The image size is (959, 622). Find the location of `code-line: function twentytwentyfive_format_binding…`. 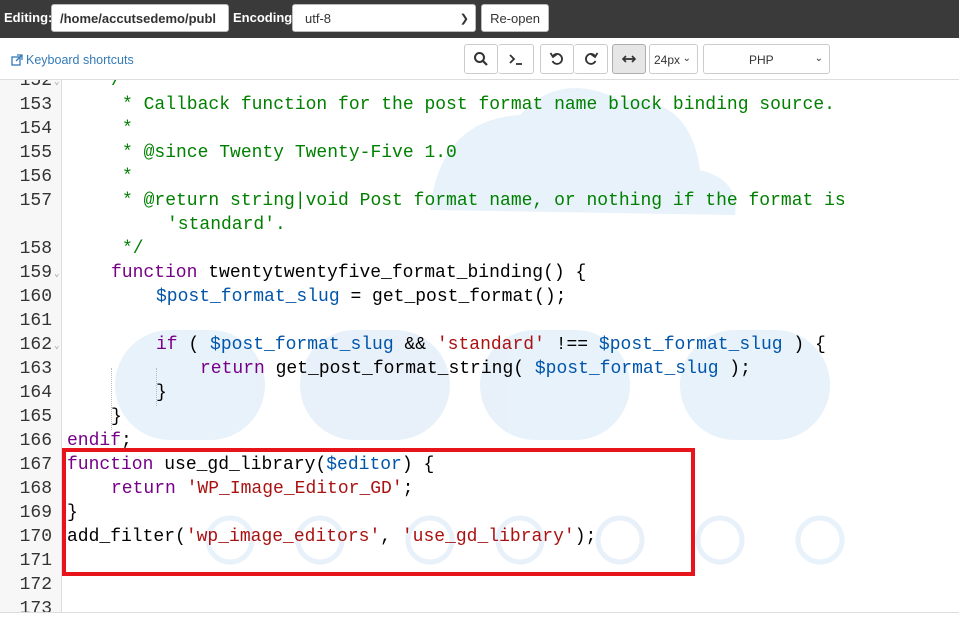

code-line: function twentytwentyfive_format_binding… is located at coordinates (349, 273).